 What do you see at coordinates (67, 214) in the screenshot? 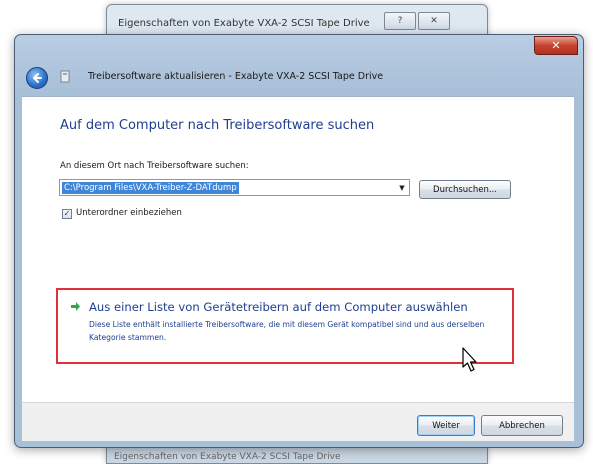
I see `include-subfolders-checkbox: ✓` at bounding box center [67, 214].